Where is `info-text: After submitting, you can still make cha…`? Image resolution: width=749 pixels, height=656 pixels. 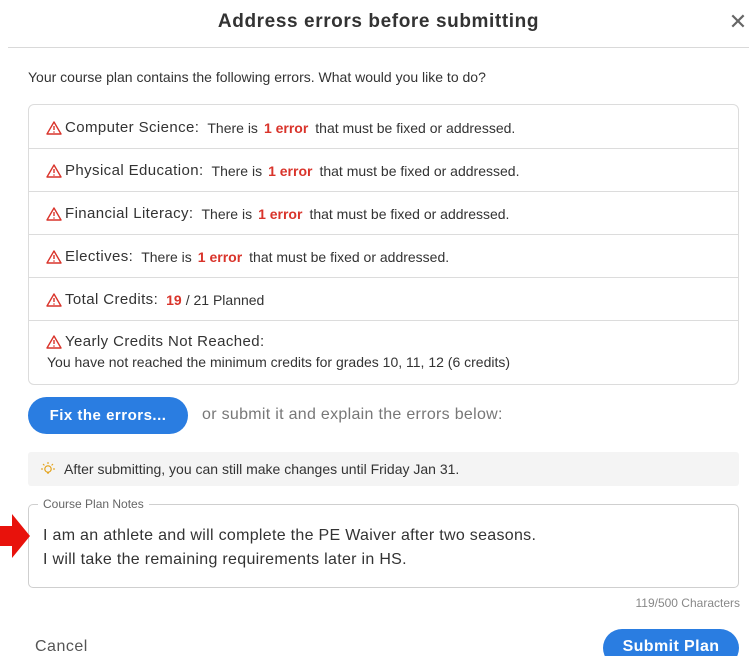 info-text: After submitting, you can still make cha… is located at coordinates (262, 469).